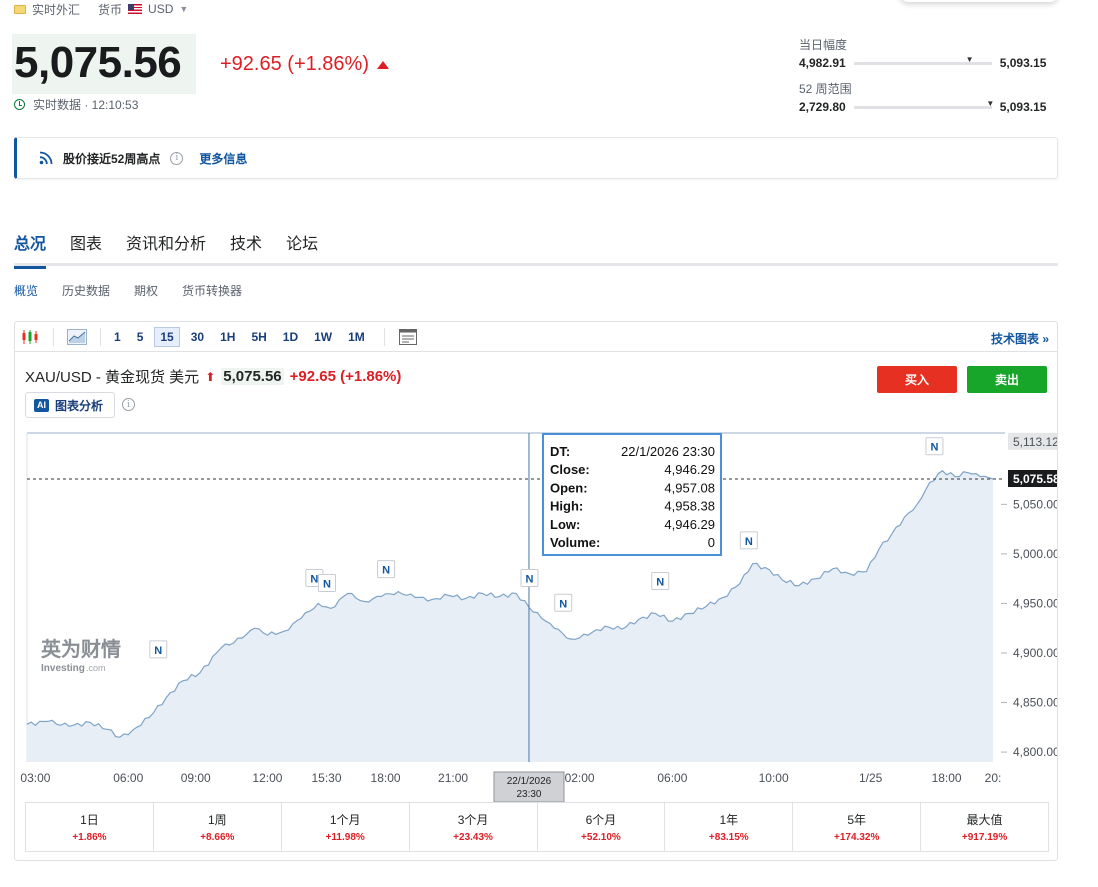 The image size is (1098, 887). Describe the element at coordinates (70, 405) in the screenshot. I see `ai-chart-analysis-button: AI 图表分析` at that location.